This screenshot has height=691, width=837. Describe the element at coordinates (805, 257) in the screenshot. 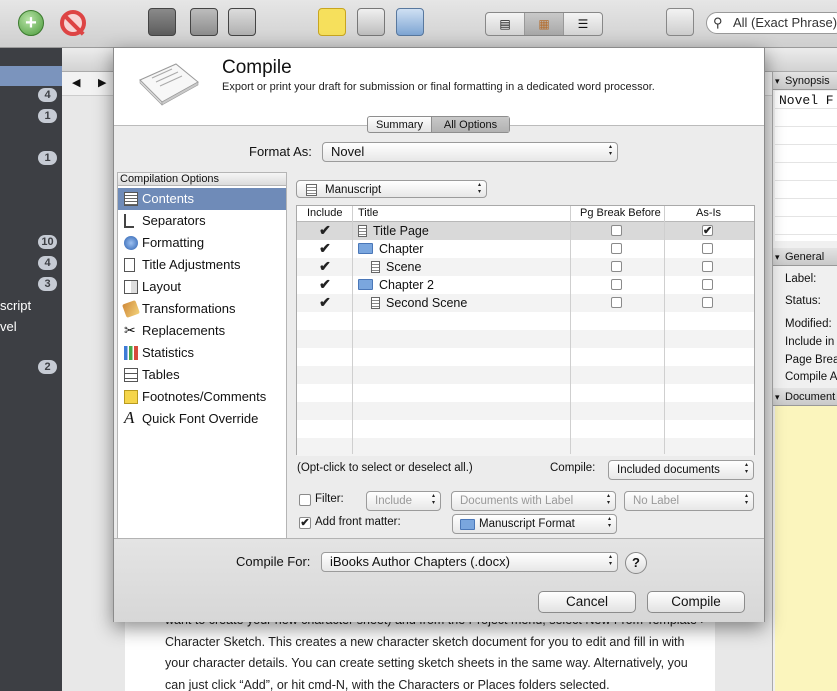

I see `general-header: General` at that location.